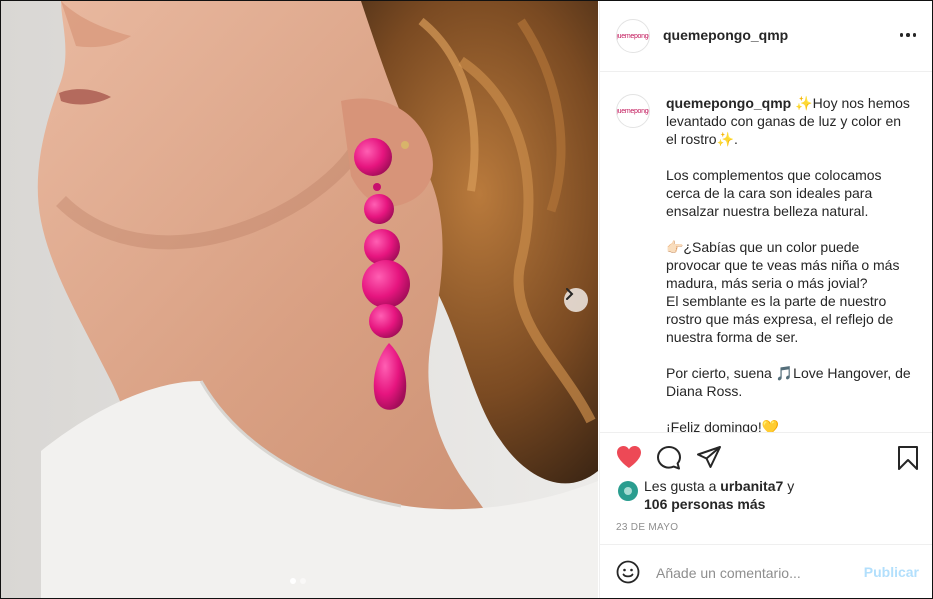  I want to click on carousel-dot, so click(303, 581).